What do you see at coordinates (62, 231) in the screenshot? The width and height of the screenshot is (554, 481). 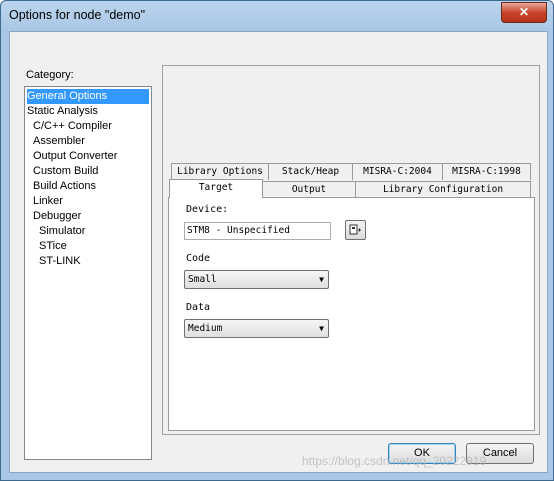 I see `category-item-simulator: Simulator` at bounding box center [62, 231].